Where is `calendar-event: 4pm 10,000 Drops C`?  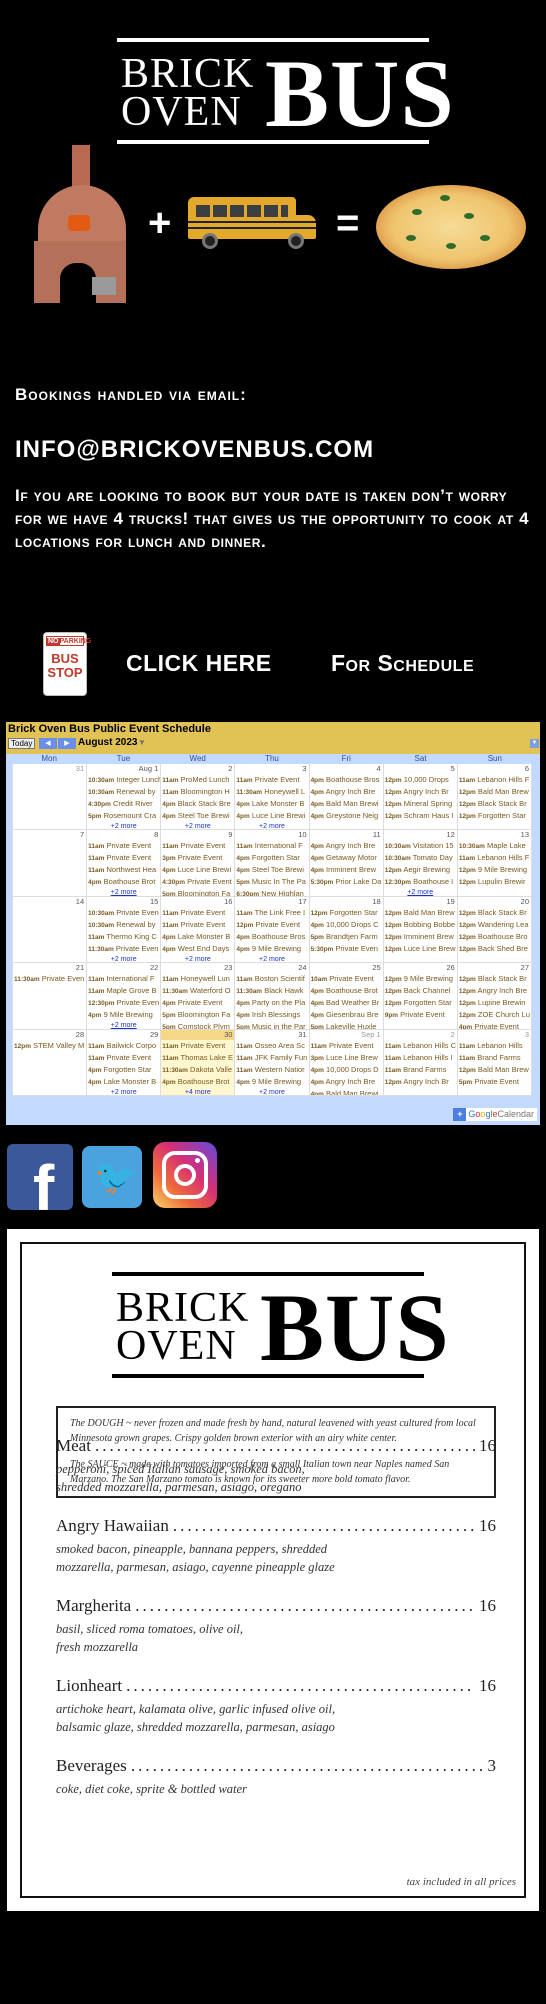
calendar-event: 4pm 10,000 Drops C is located at coordinates (346, 925).